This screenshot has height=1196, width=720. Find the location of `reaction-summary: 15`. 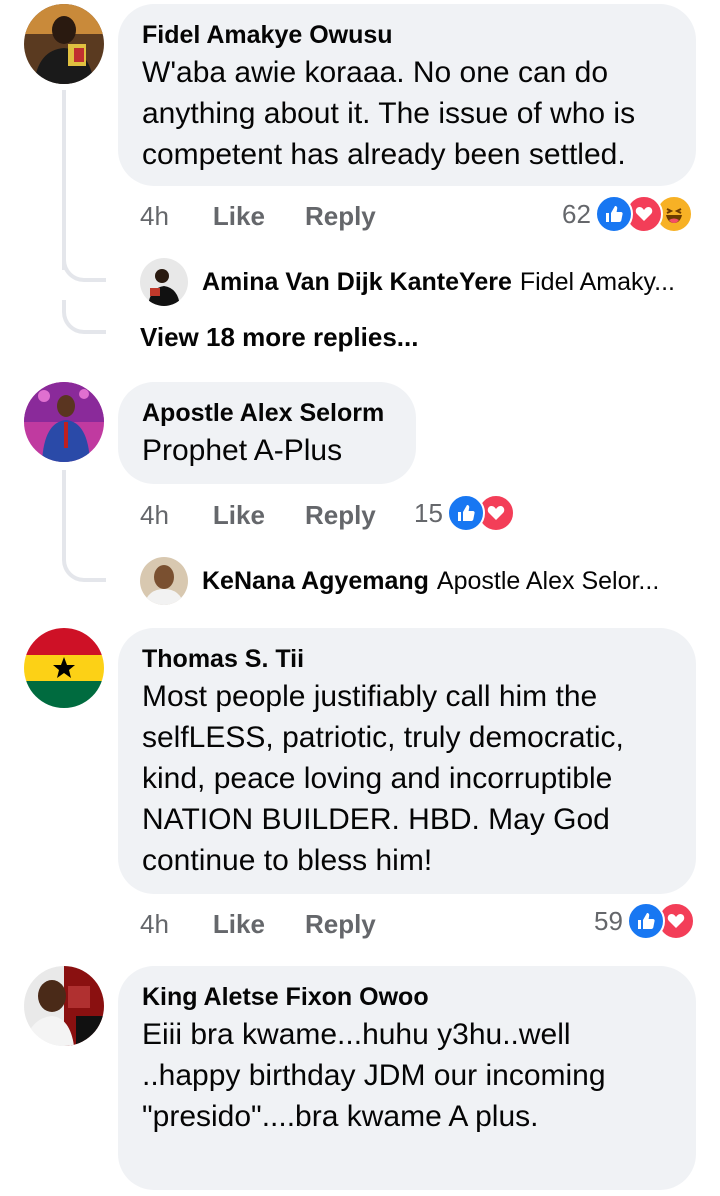

reaction-summary: 15 is located at coordinates (464, 513).